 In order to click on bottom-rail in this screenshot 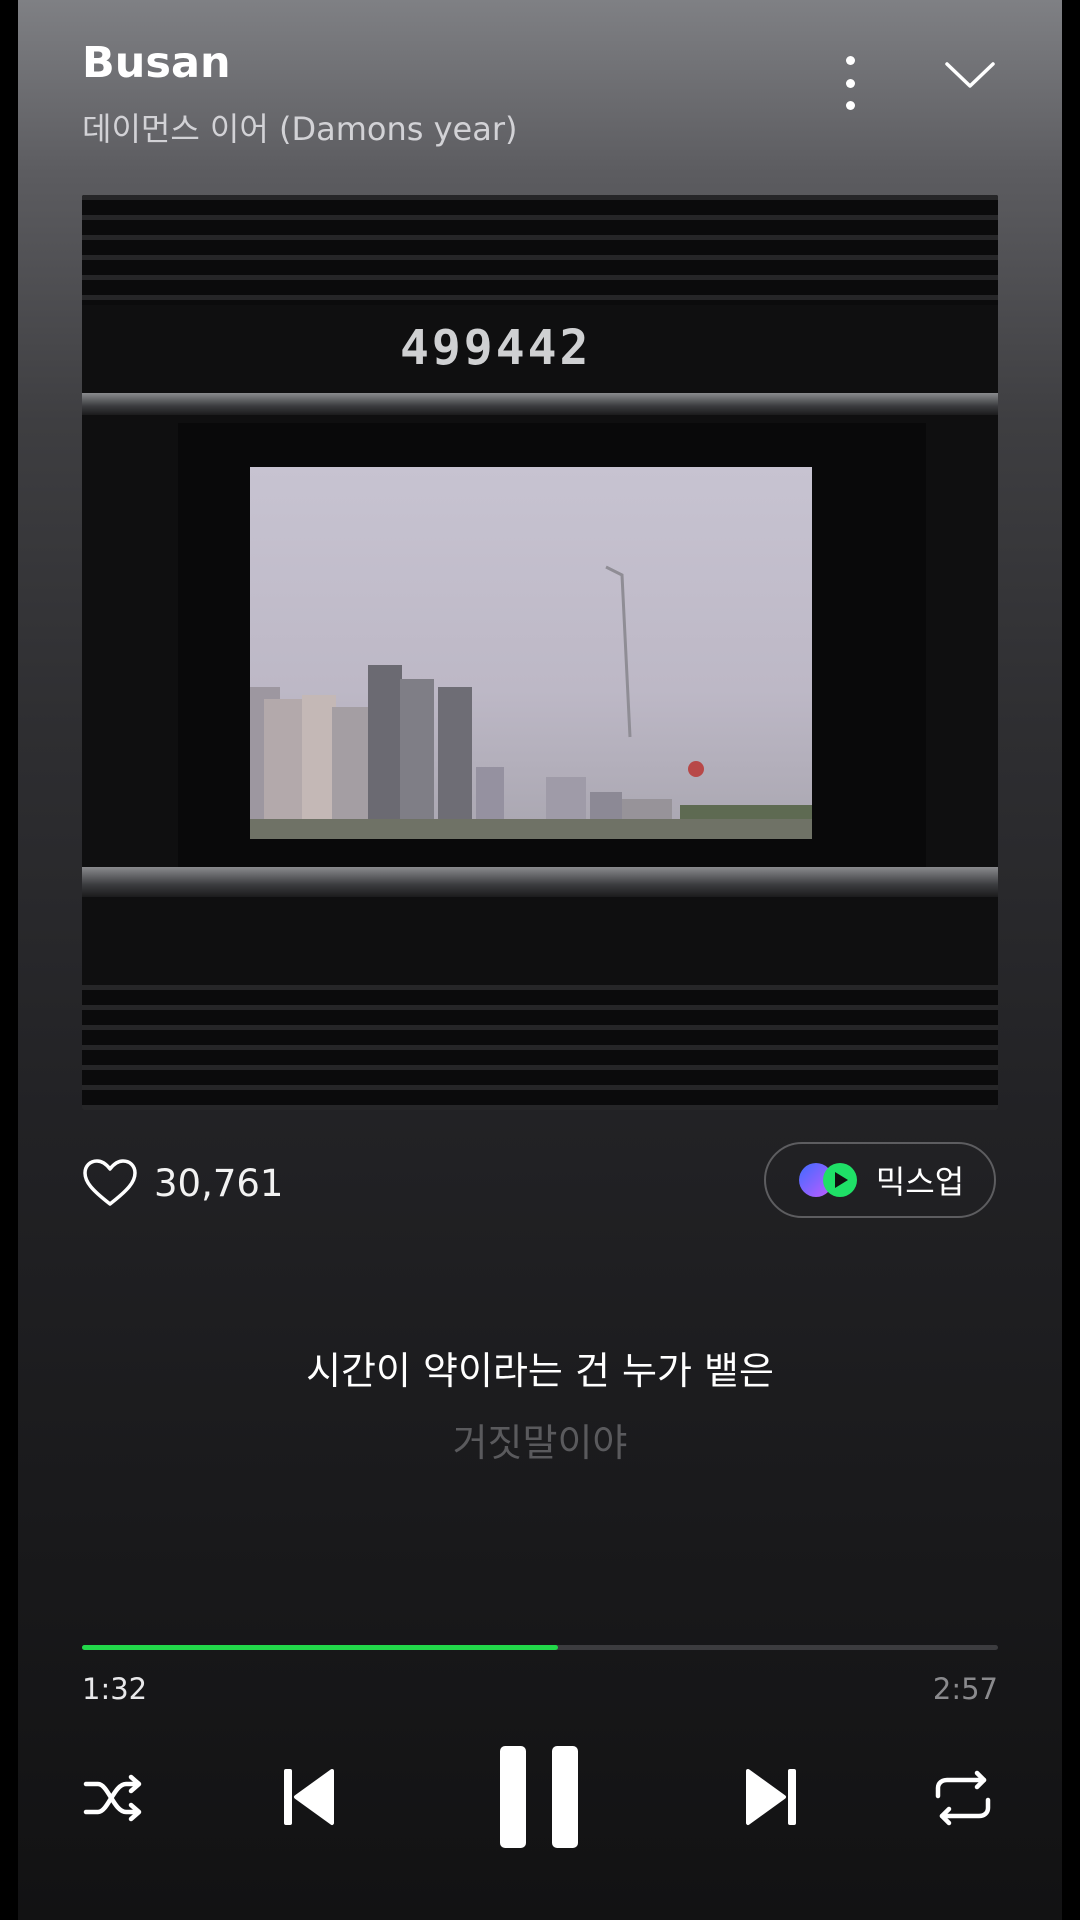, I will do `click(540, 882)`.